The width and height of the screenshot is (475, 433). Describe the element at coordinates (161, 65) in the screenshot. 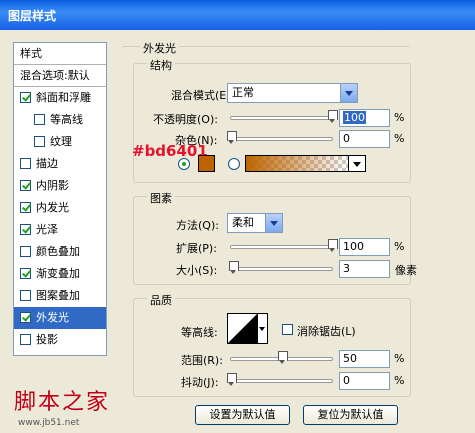

I see `structure-title: 结构` at that location.